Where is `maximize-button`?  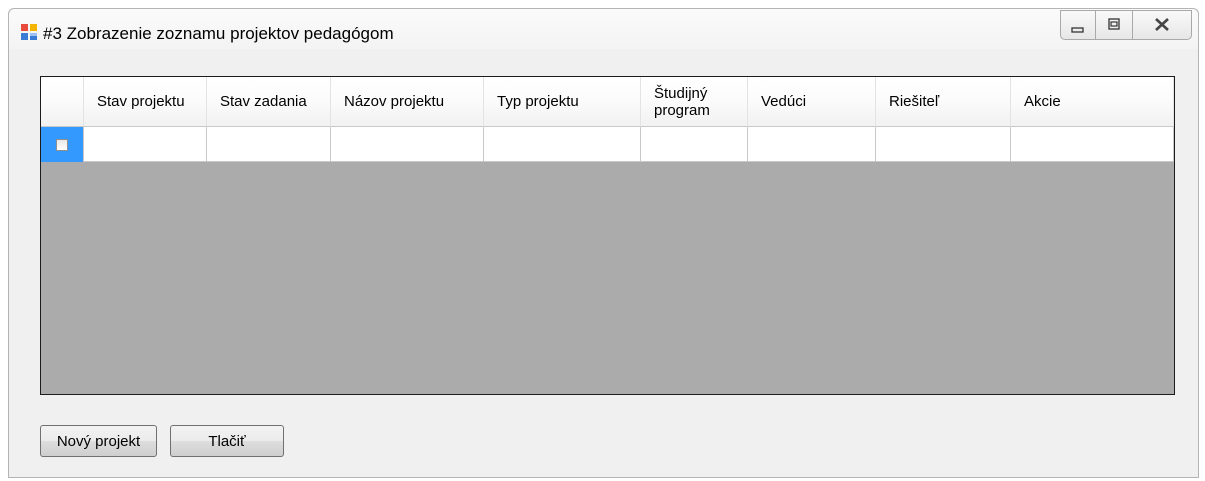
maximize-button is located at coordinates (1114, 25).